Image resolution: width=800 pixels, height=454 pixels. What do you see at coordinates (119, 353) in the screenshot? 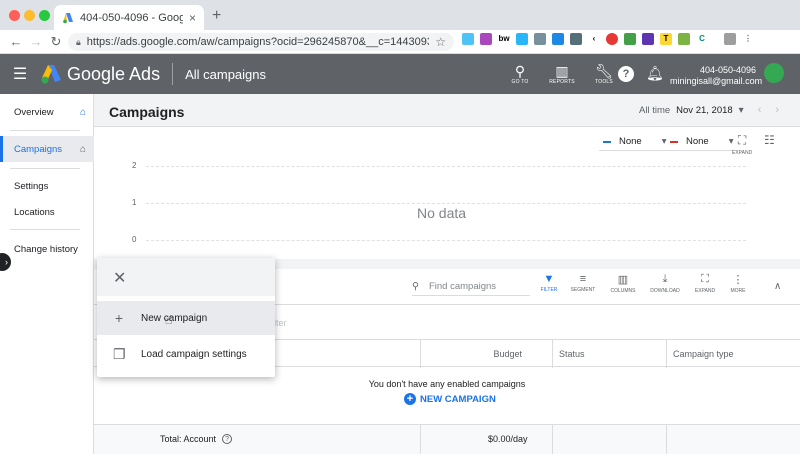
I see `copy-icon: ❐` at bounding box center [119, 353].